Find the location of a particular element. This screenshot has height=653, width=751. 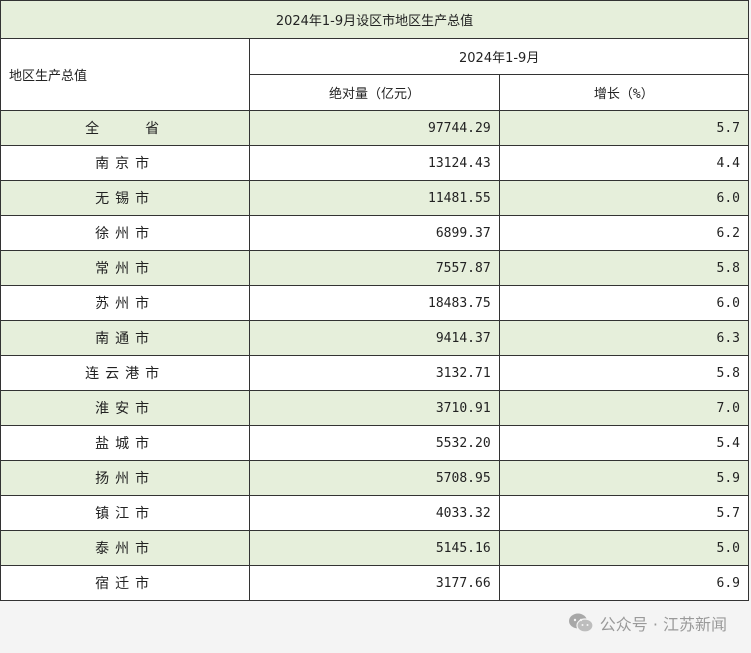

gdp-value-cell: 97744.29 is located at coordinates (374, 128).